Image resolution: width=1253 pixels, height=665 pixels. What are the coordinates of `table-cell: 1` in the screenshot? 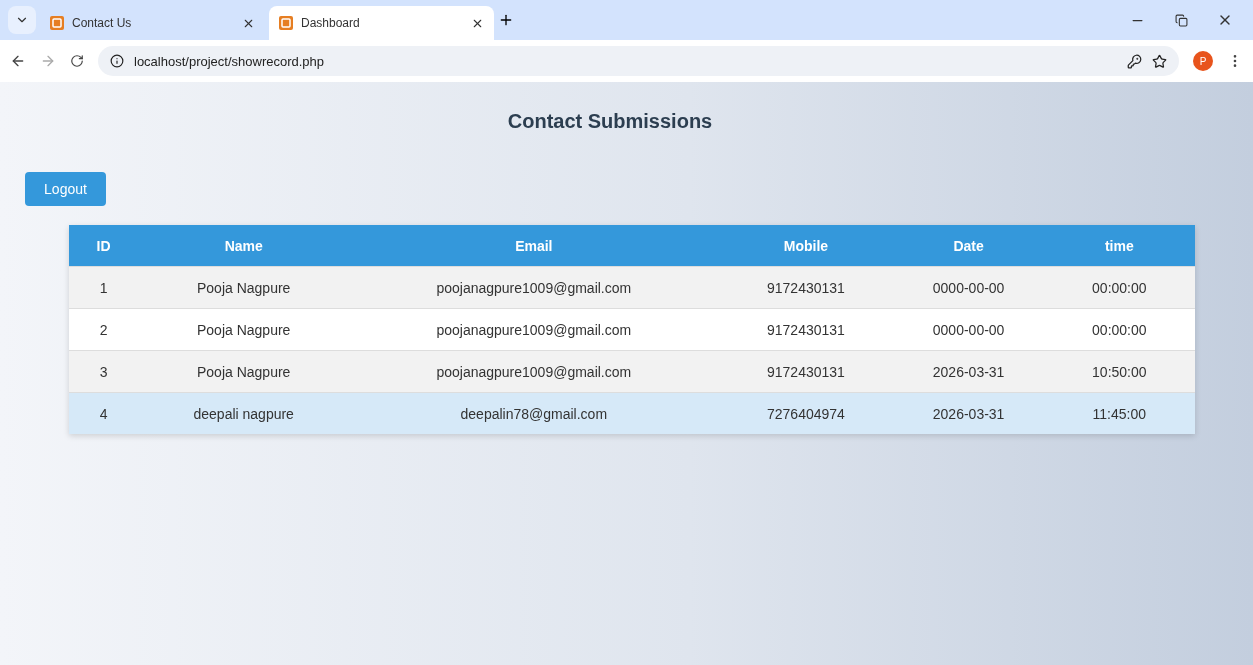 It's located at (104, 287).